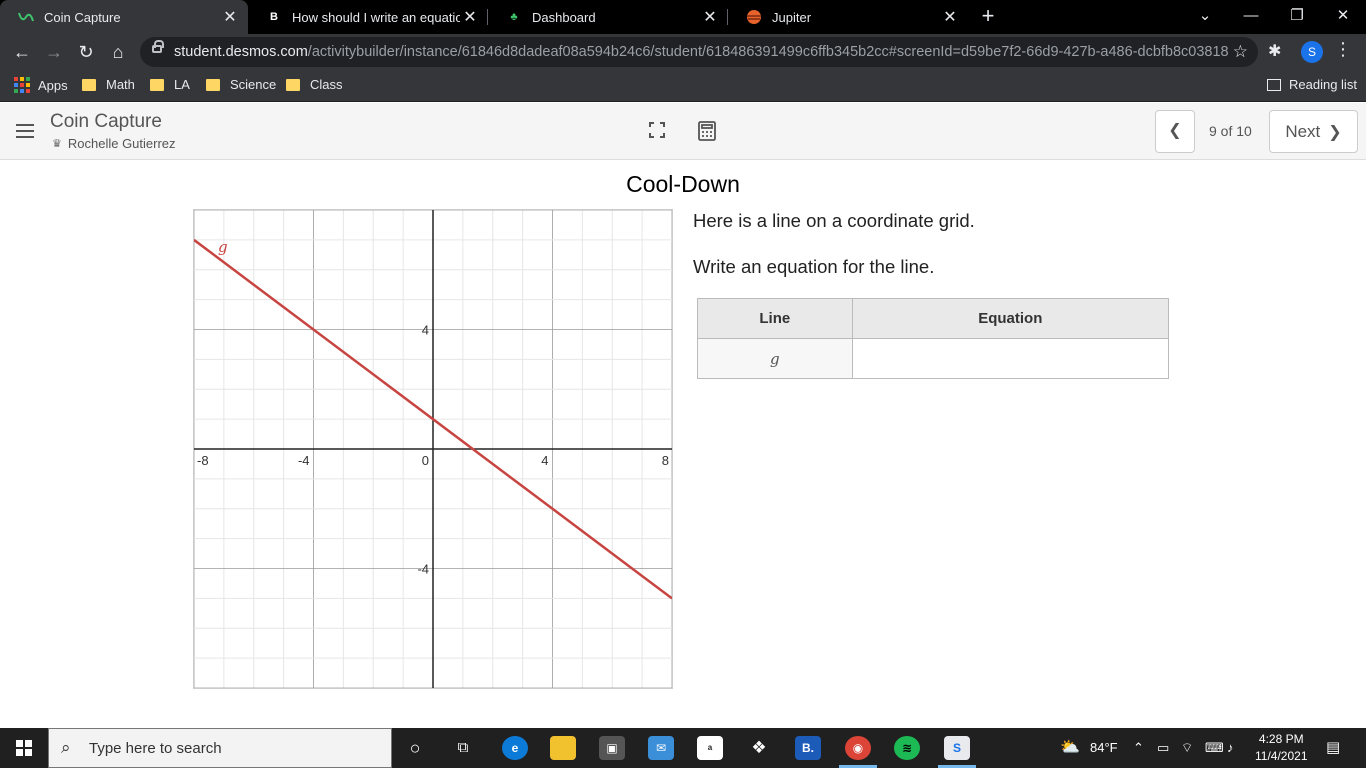  I want to click on taskbar-search-box: ⌕ Type here to search, so click(220, 748).